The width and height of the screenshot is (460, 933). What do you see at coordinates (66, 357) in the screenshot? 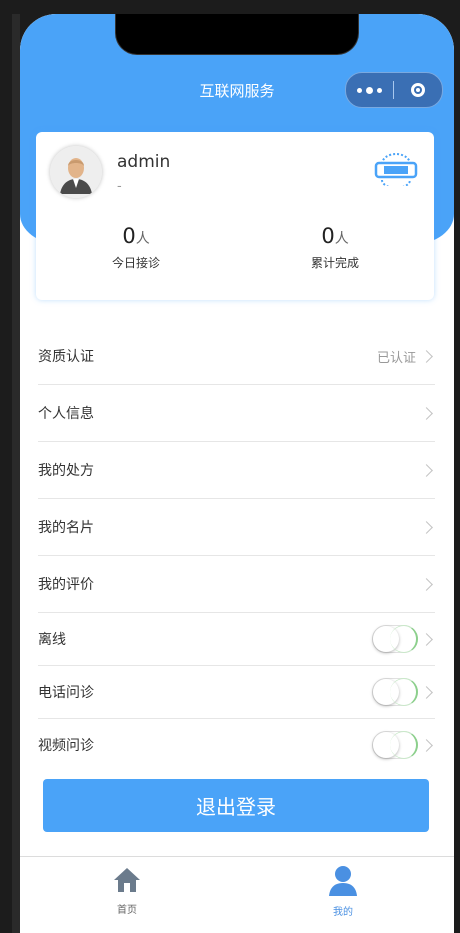
I see `menu-item-label: 资质认证` at bounding box center [66, 357].